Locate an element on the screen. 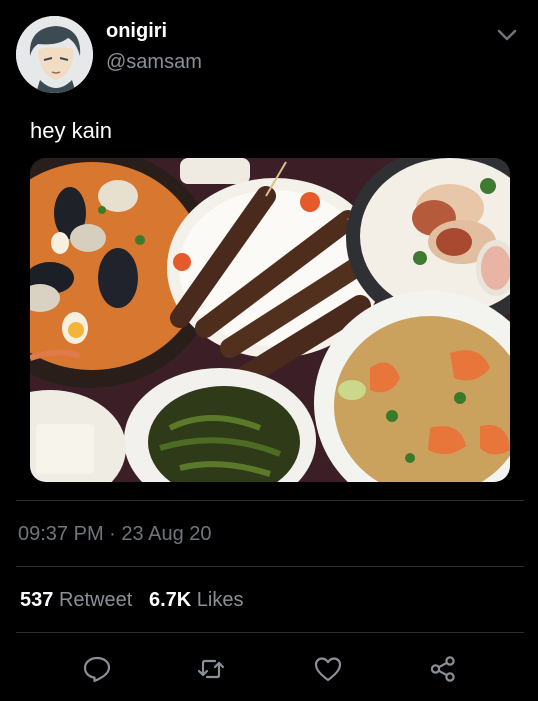 The width and height of the screenshot is (538, 701). avatar is located at coordinates (54, 54).